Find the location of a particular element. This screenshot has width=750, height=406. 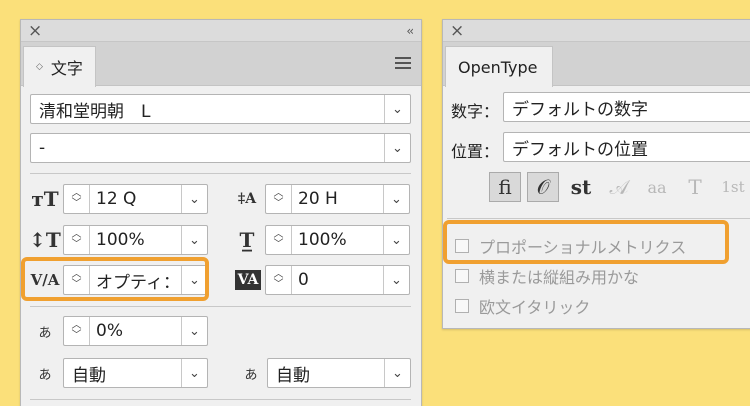

aki-left-icon: あ is located at coordinates (45, 375).